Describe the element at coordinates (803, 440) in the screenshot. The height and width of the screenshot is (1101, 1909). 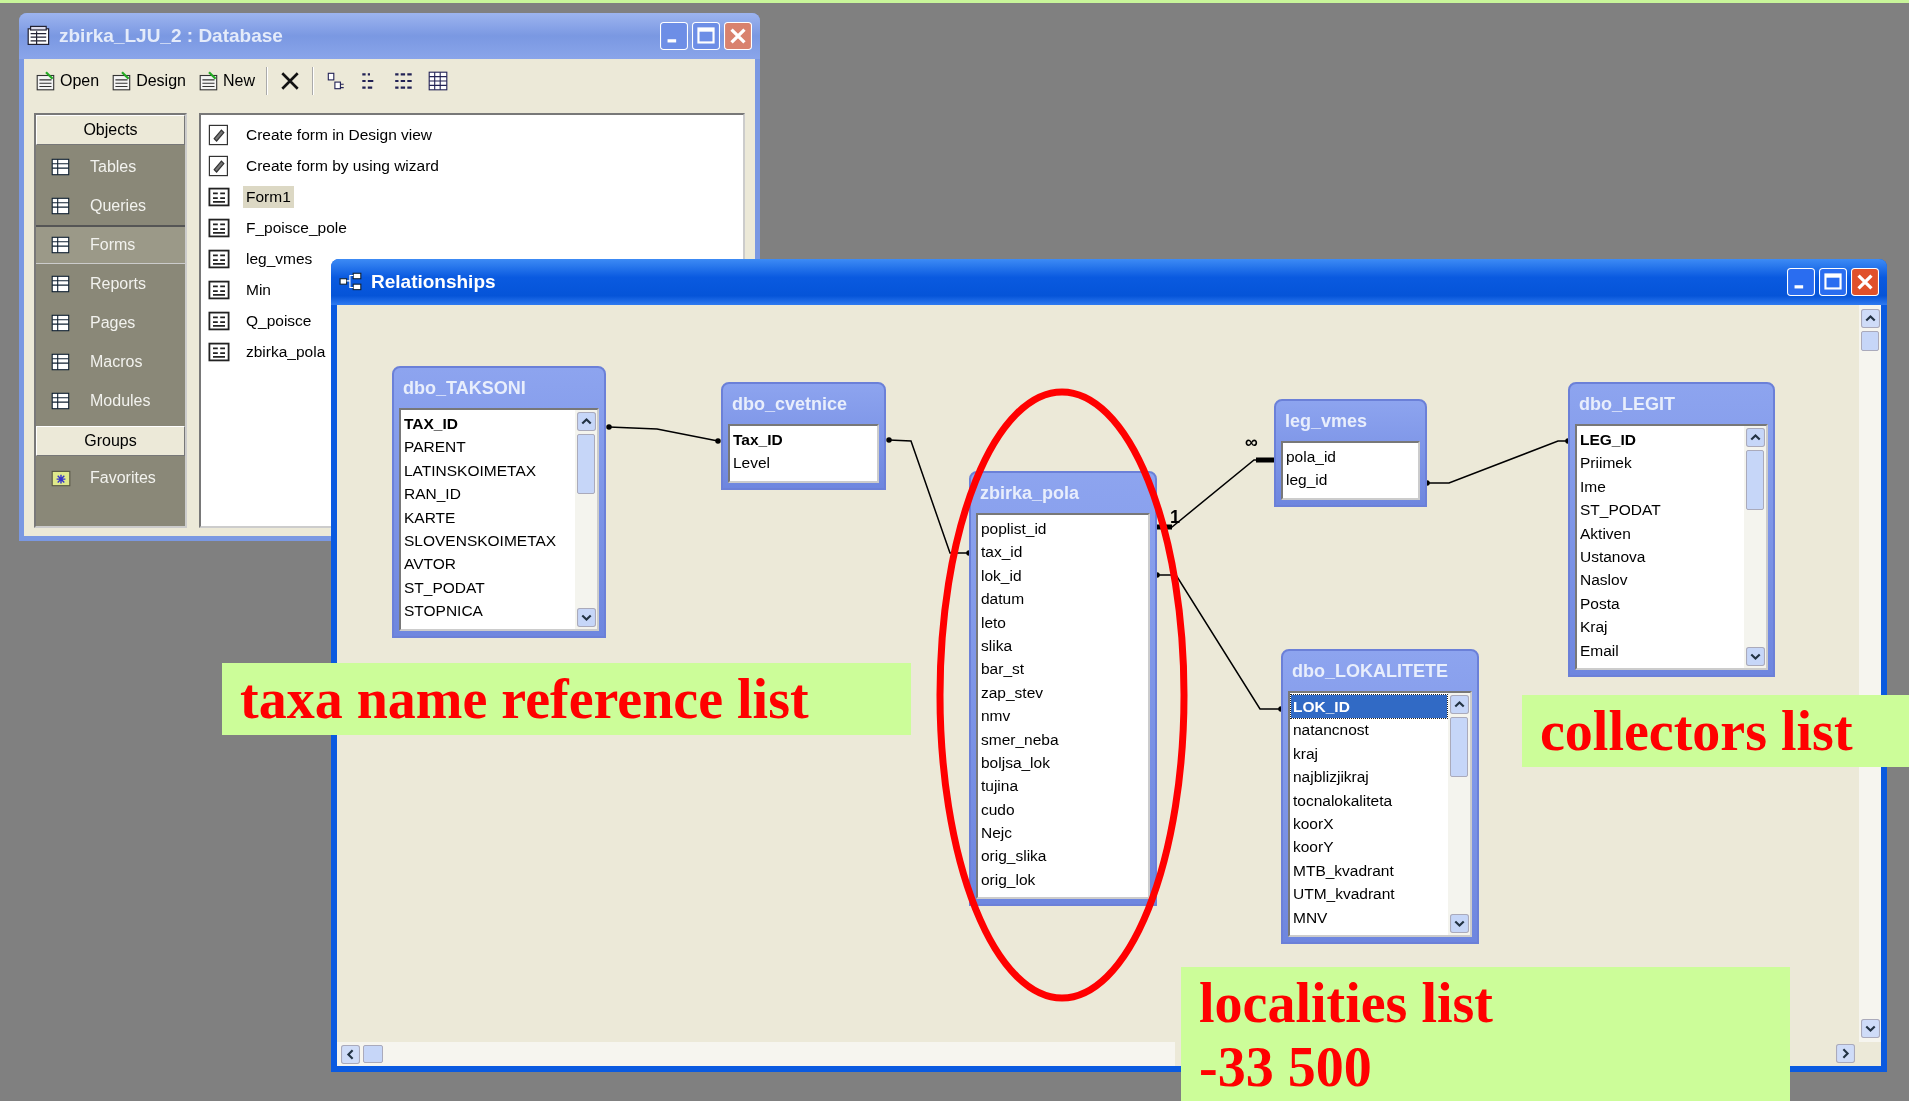
I see `field-name: Tax_ID` at that location.